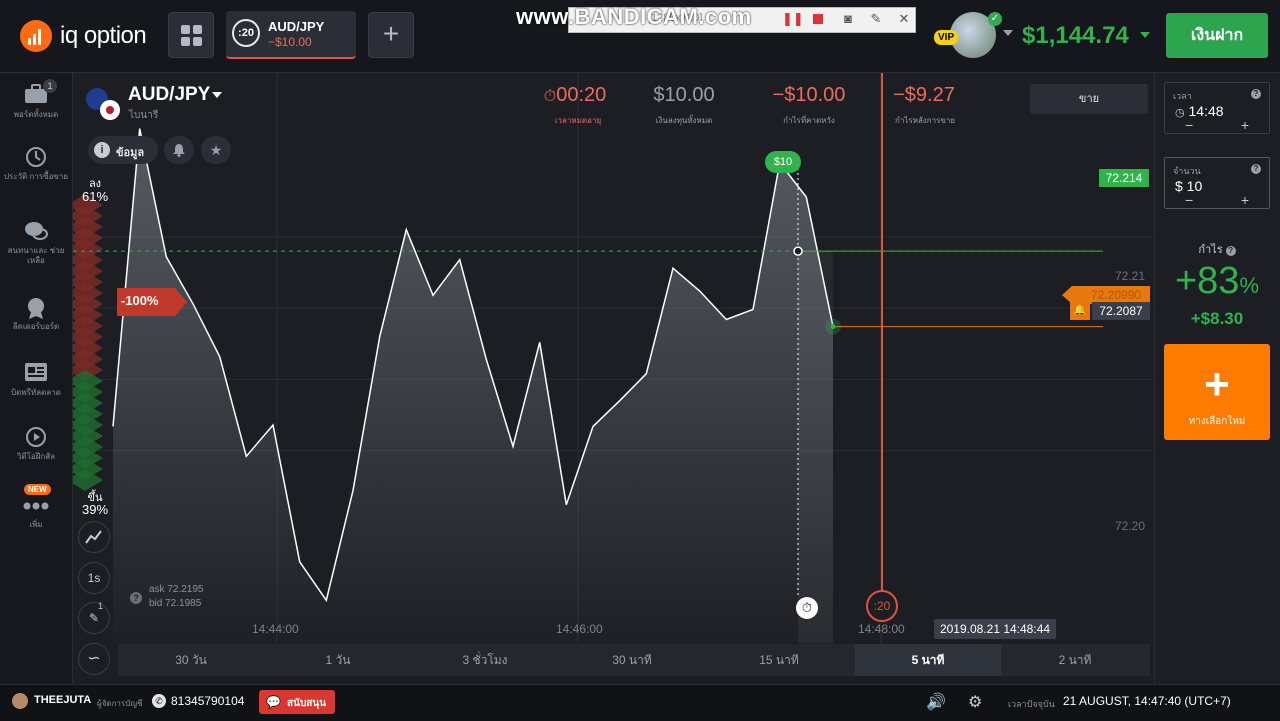 The height and width of the screenshot is (721, 1280). Describe the element at coordinates (216, 150) in the screenshot. I see `favorite-star-button: ★` at that location.